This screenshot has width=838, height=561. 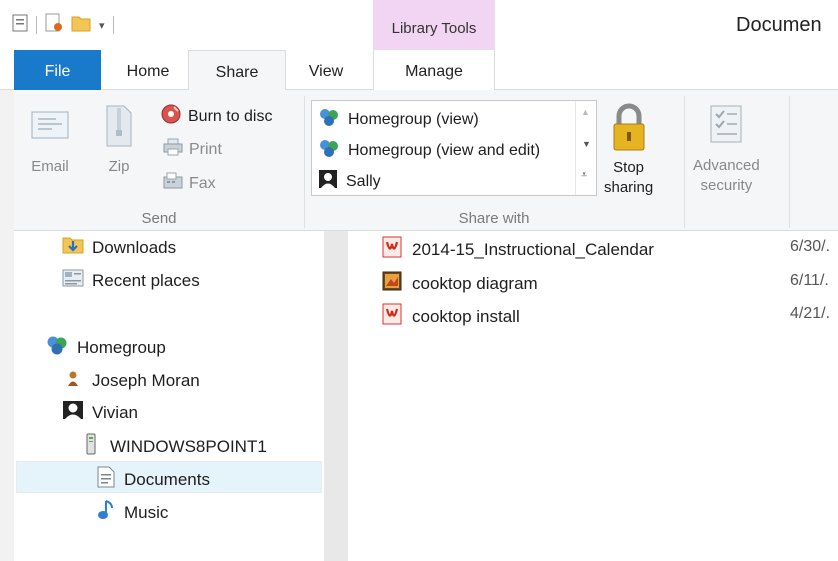 I want to click on file-row: 2014-15_Instructional_Calendar, so click(x=518, y=249).